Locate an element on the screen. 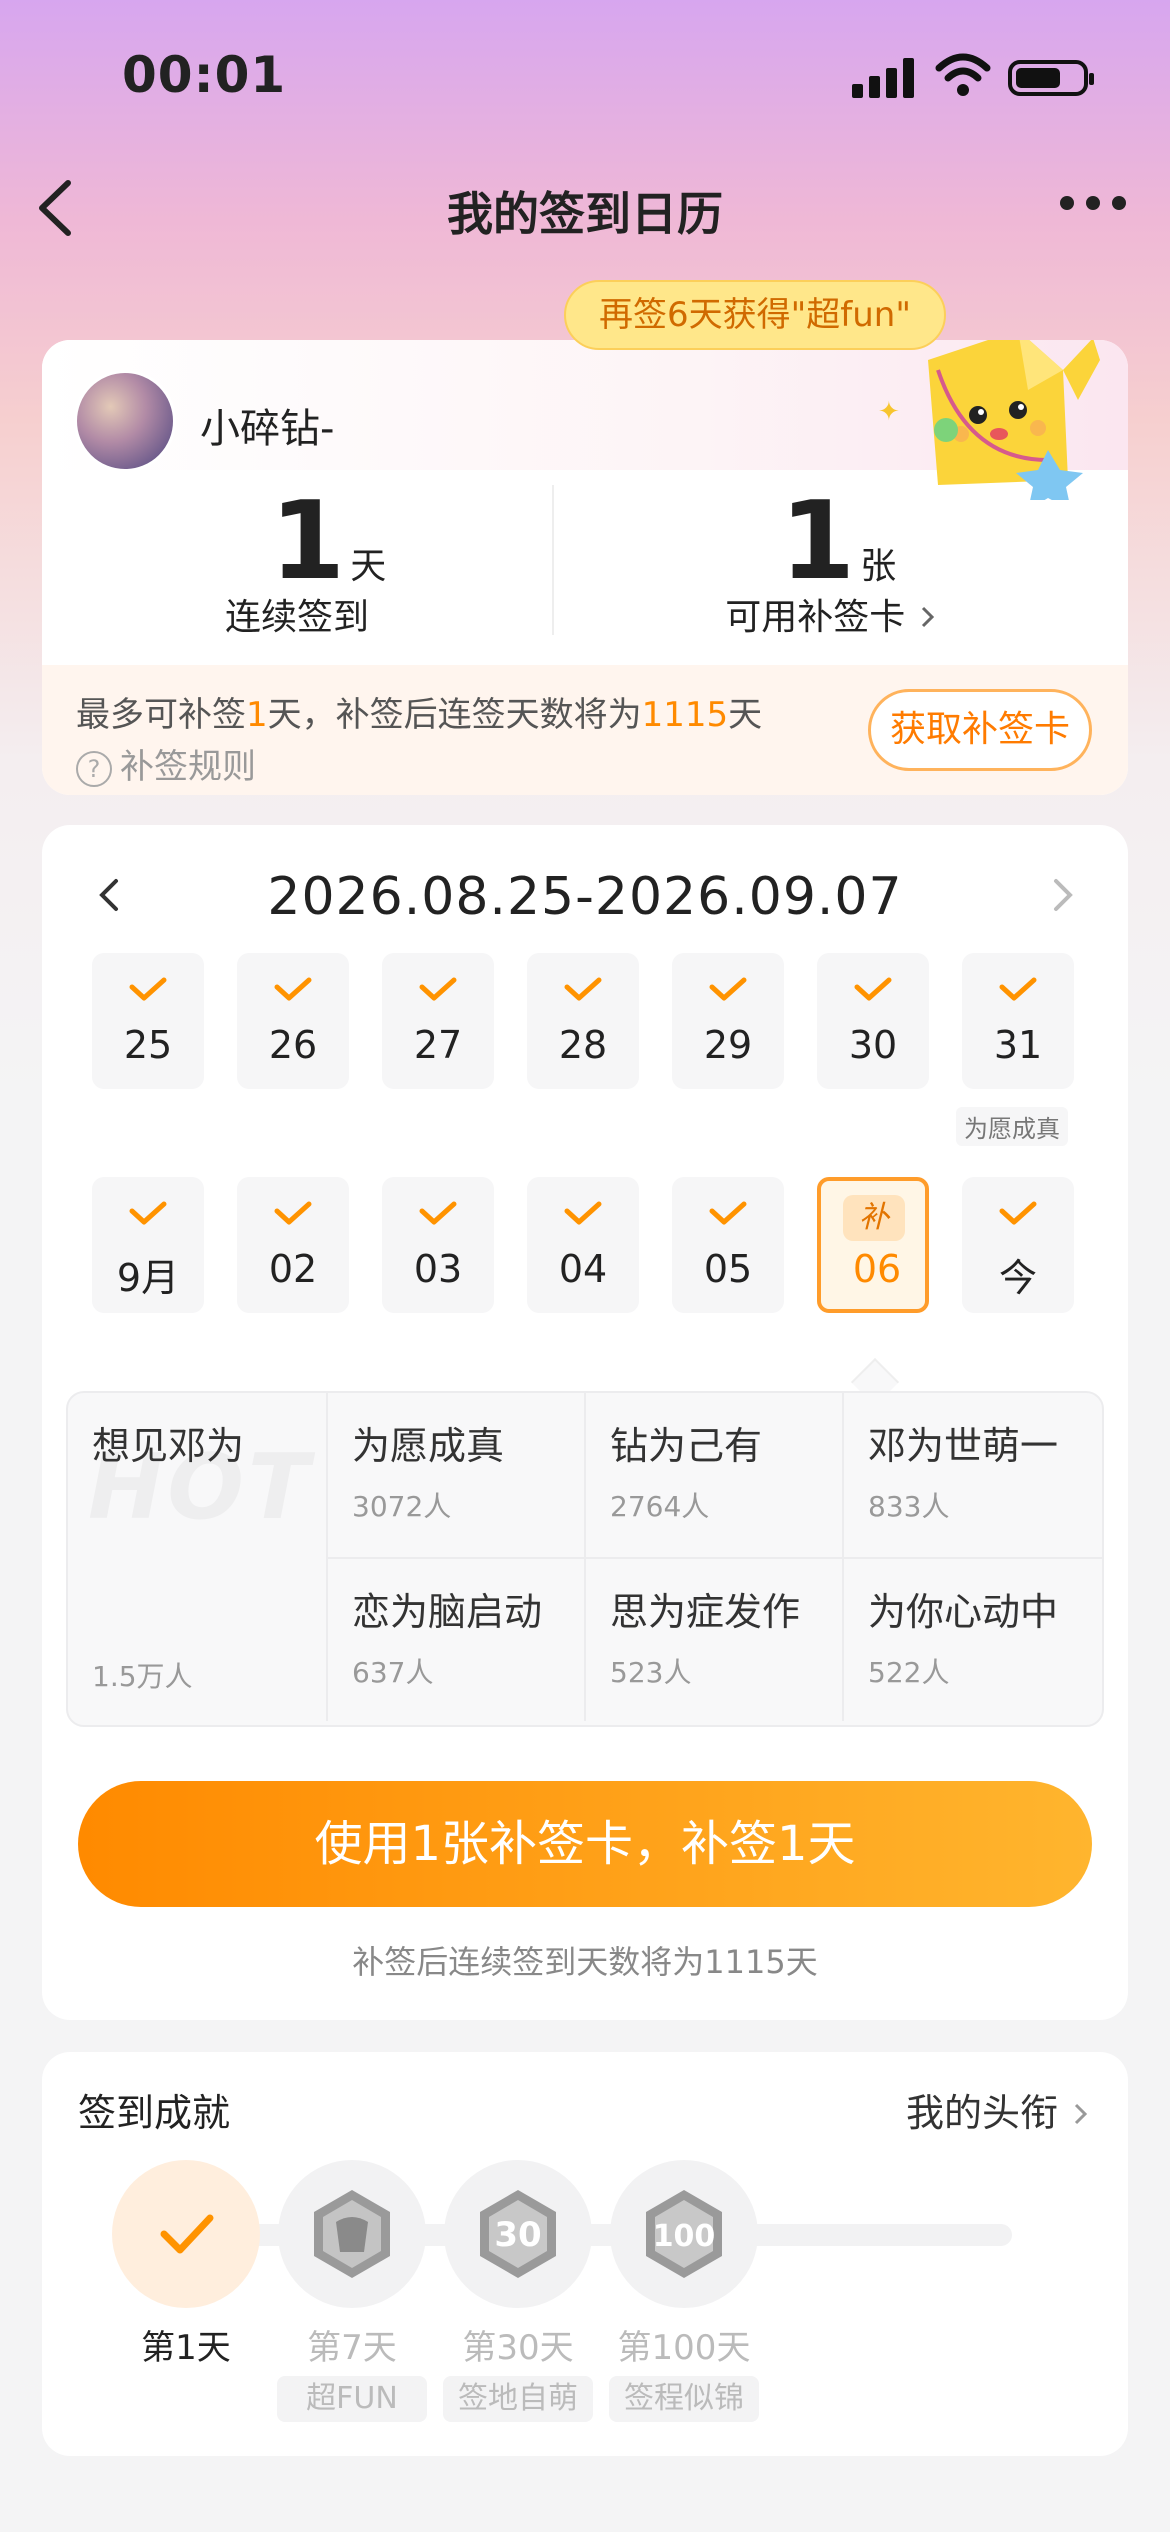  day-number: 27 is located at coordinates (438, 1045).